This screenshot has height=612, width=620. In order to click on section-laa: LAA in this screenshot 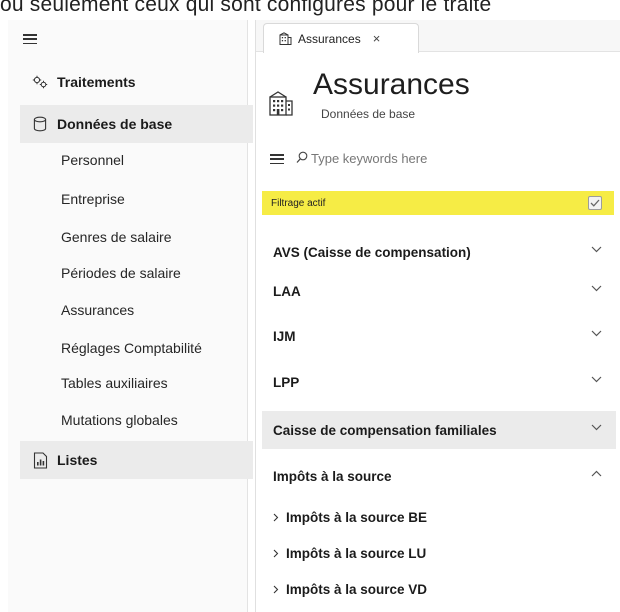, I will do `click(439, 291)`.